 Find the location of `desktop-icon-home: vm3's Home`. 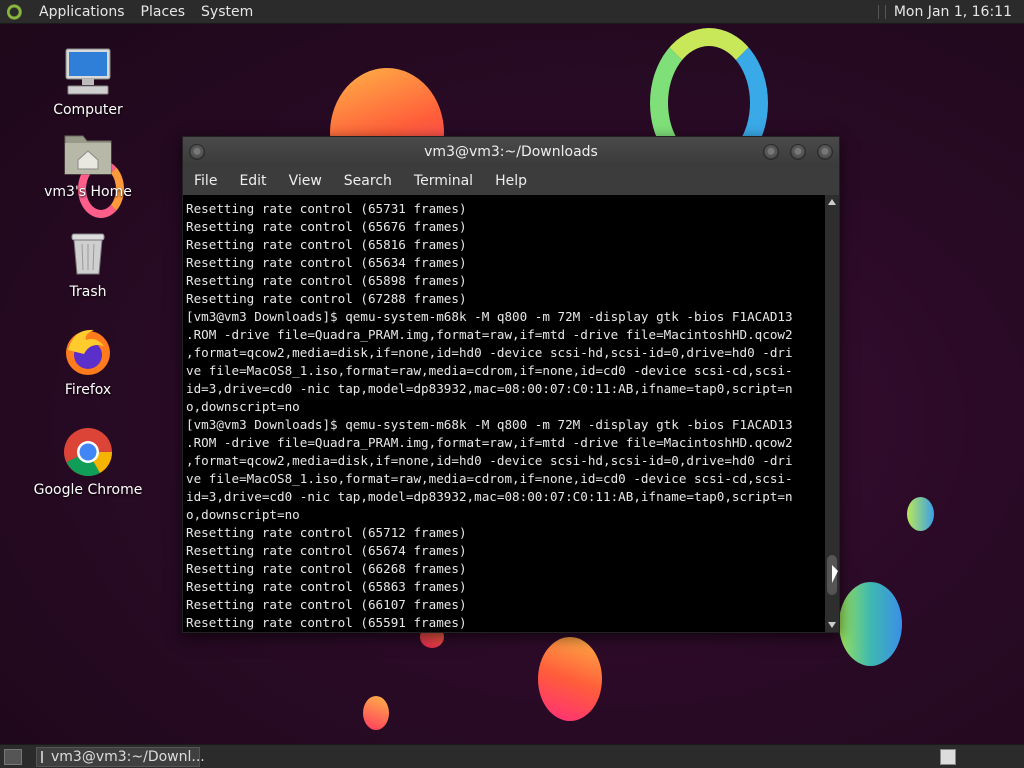

desktop-icon-home: vm3's Home is located at coordinates (88, 164).